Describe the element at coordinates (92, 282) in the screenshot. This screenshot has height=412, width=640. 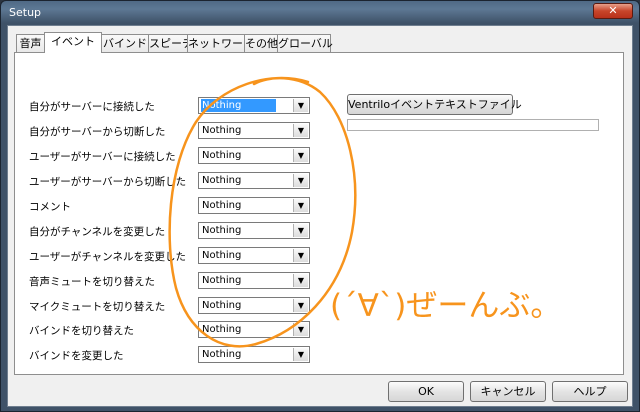
I see `event-label: 音声ミュートを切り替えた` at that location.